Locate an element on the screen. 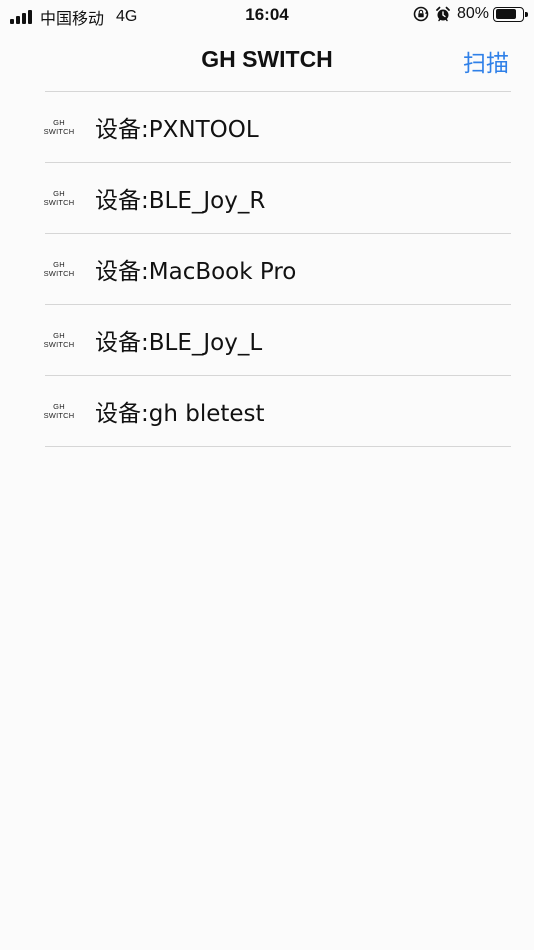 This screenshot has width=534, height=950. device-label: 设备:BLE_Joy_L is located at coordinates (179, 343).